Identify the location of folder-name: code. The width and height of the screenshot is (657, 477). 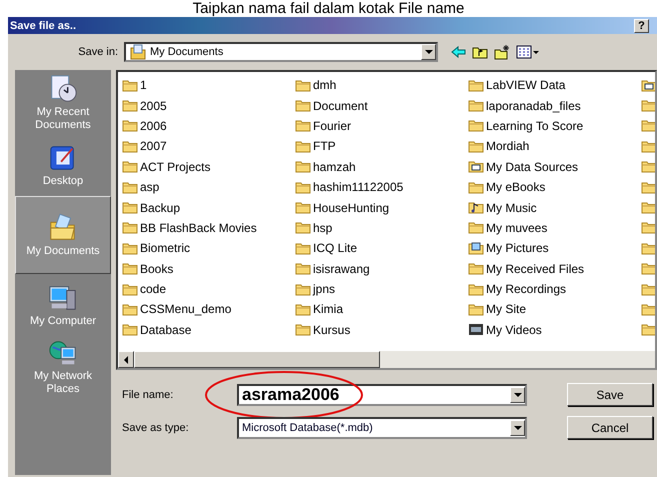
(153, 289).